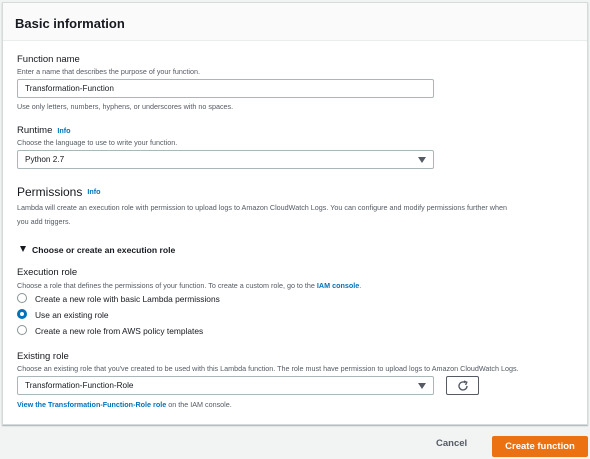  Describe the element at coordinates (72, 315) in the screenshot. I see `radio-label: Use an existing role` at that location.